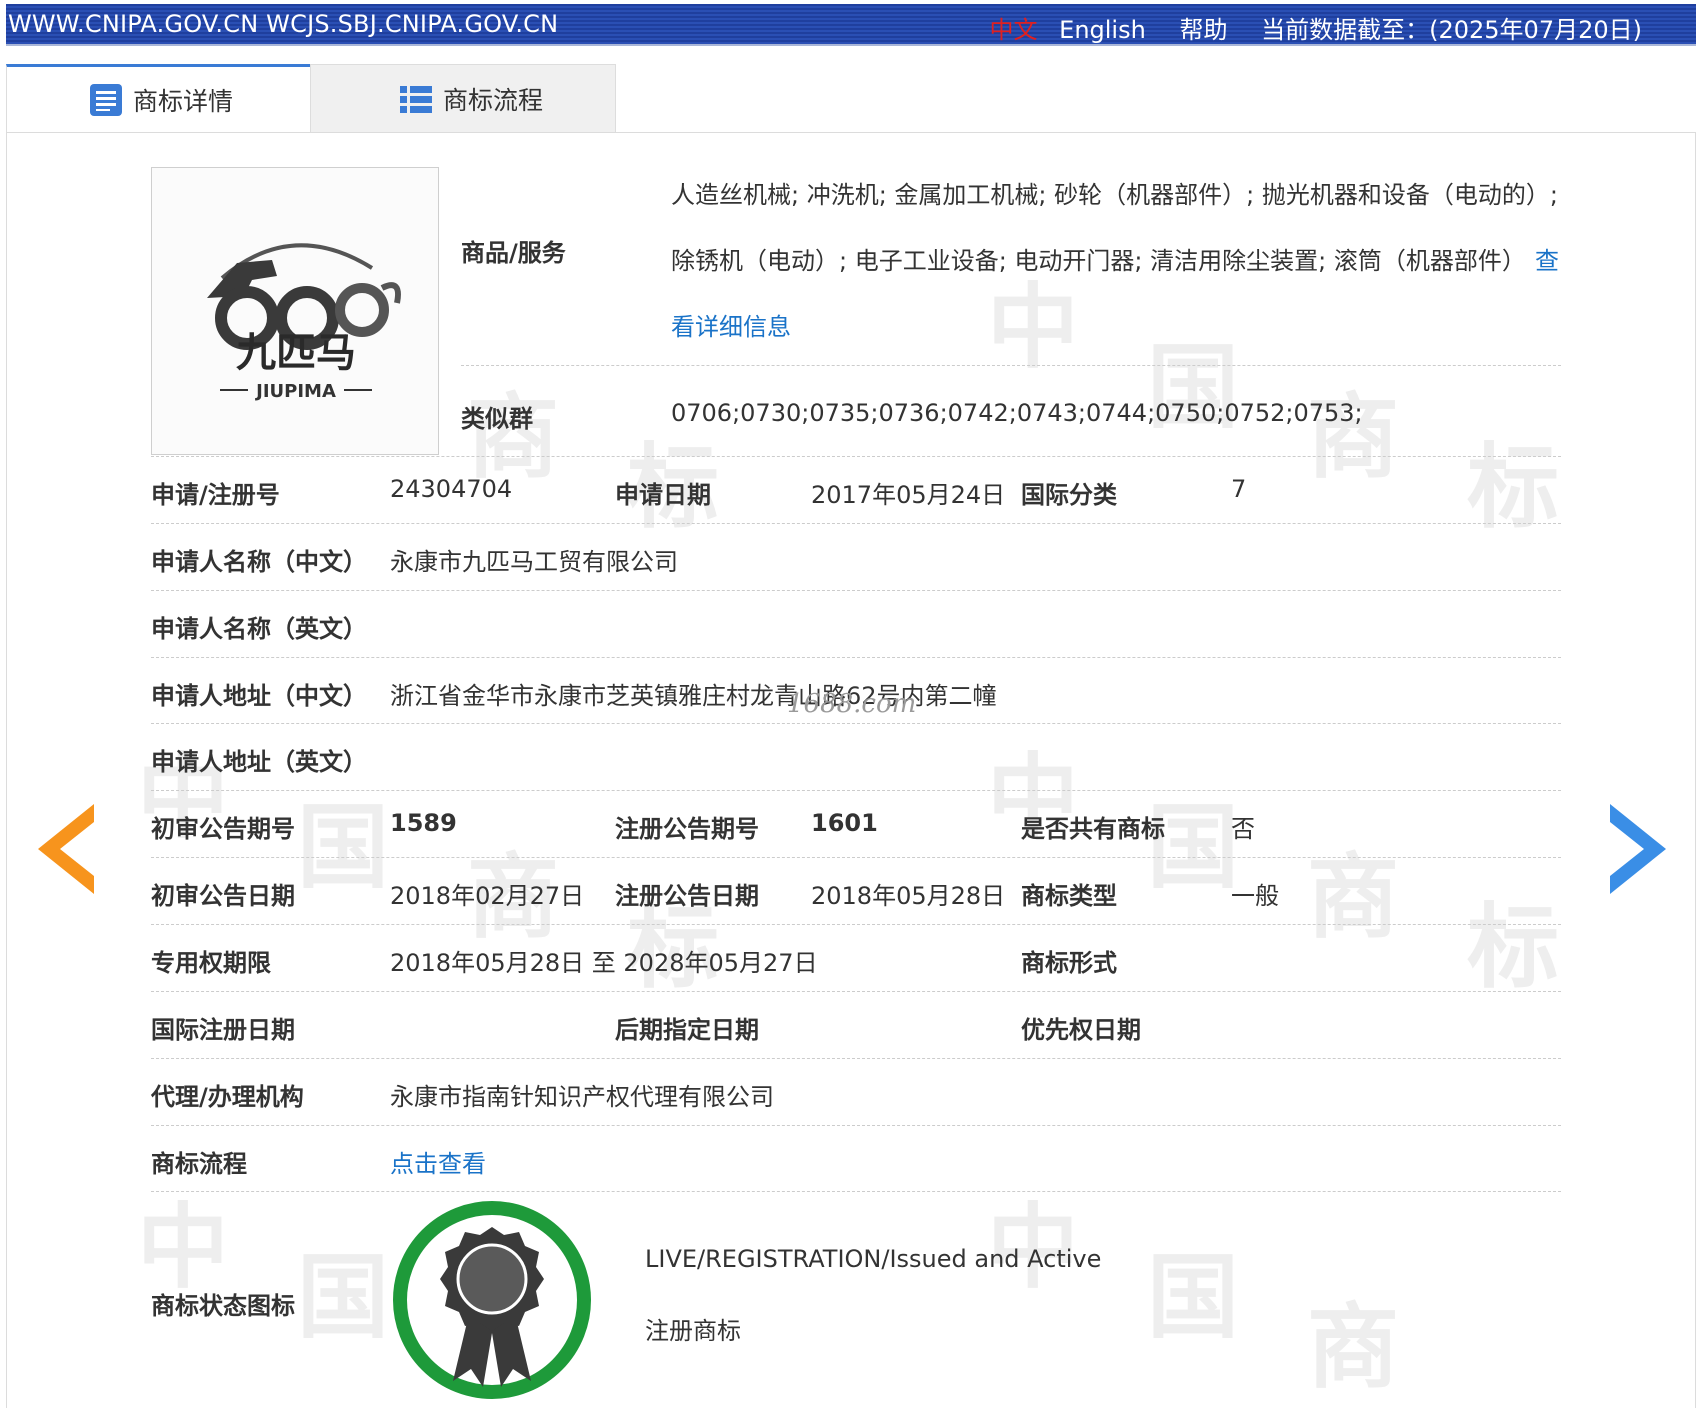 The image size is (1703, 1408). What do you see at coordinates (68, 849) in the screenshot?
I see `previous-arrow-icon` at bounding box center [68, 849].